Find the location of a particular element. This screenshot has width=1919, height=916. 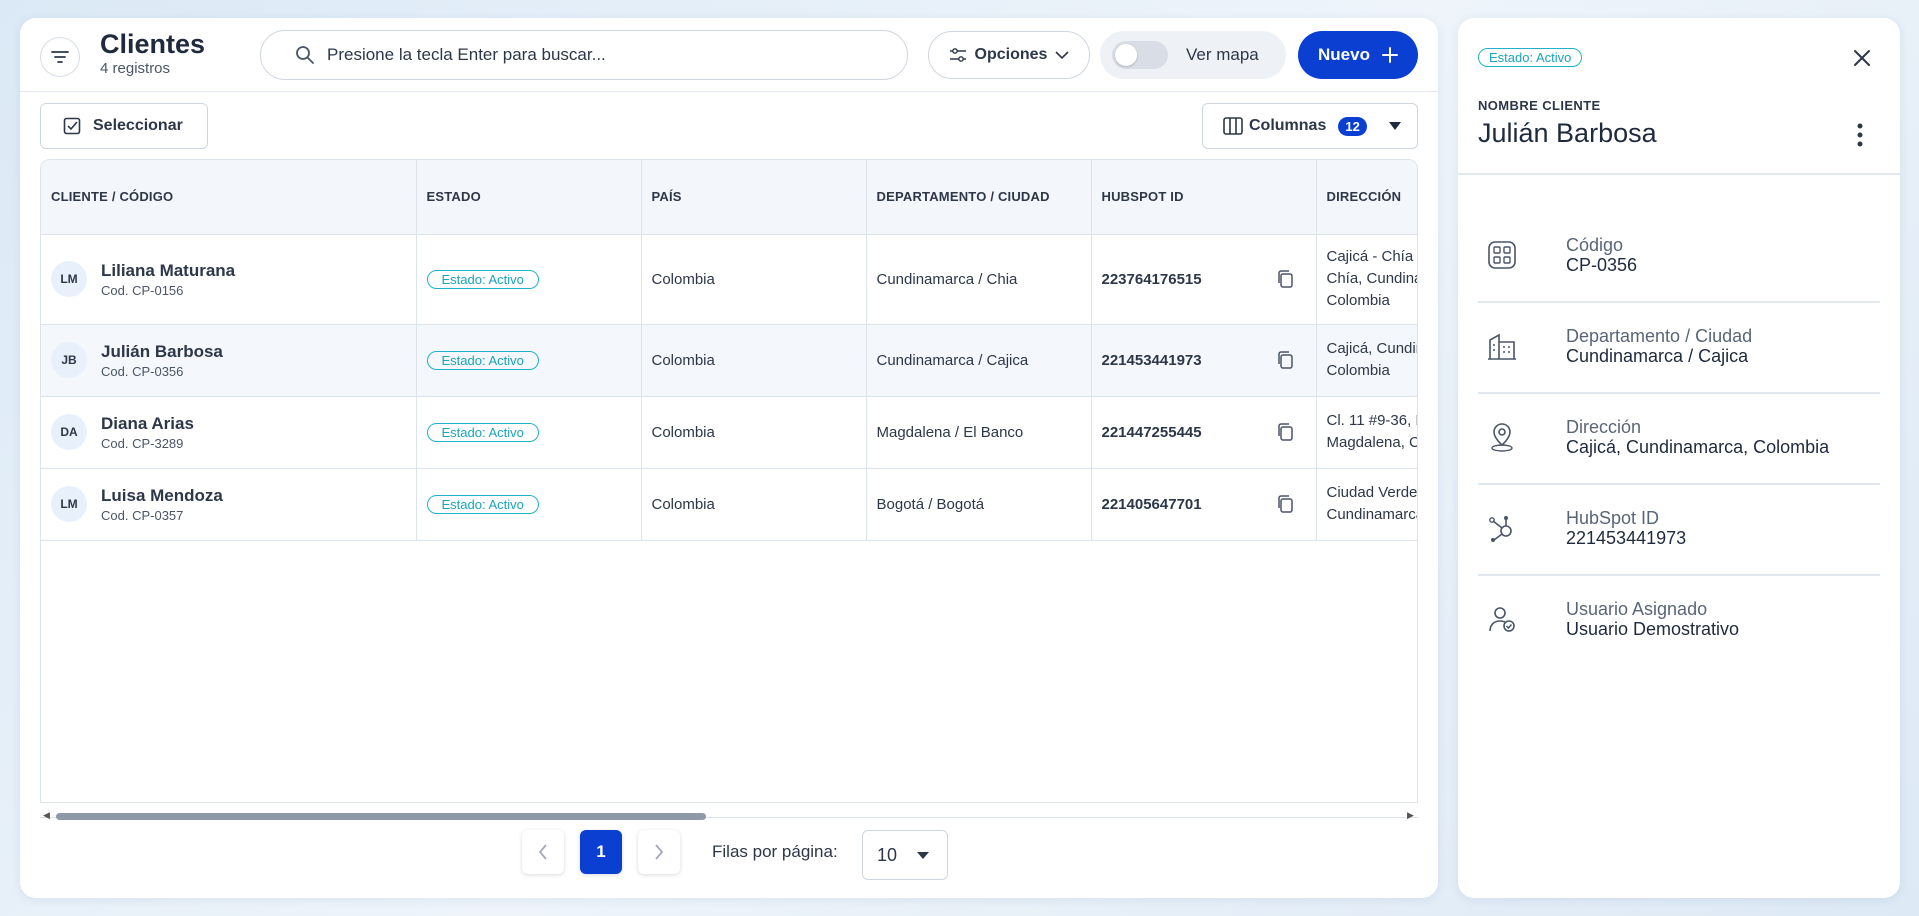

detail-label: Dirección is located at coordinates (1604, 427).